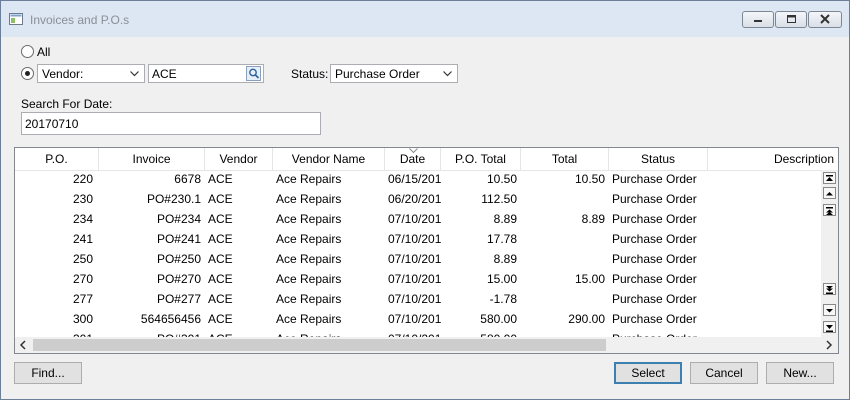 This screenshot has width=850, height=400. I want to click on filter-by-dropdown: Vendor:, so click(91, 73).